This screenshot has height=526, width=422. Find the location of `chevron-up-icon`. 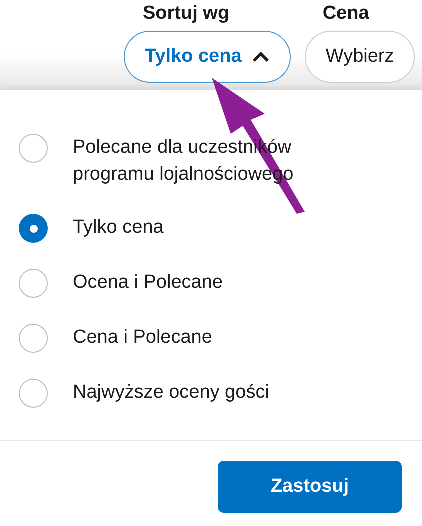

chevron-up-icon is located at coordinates (261, 57).